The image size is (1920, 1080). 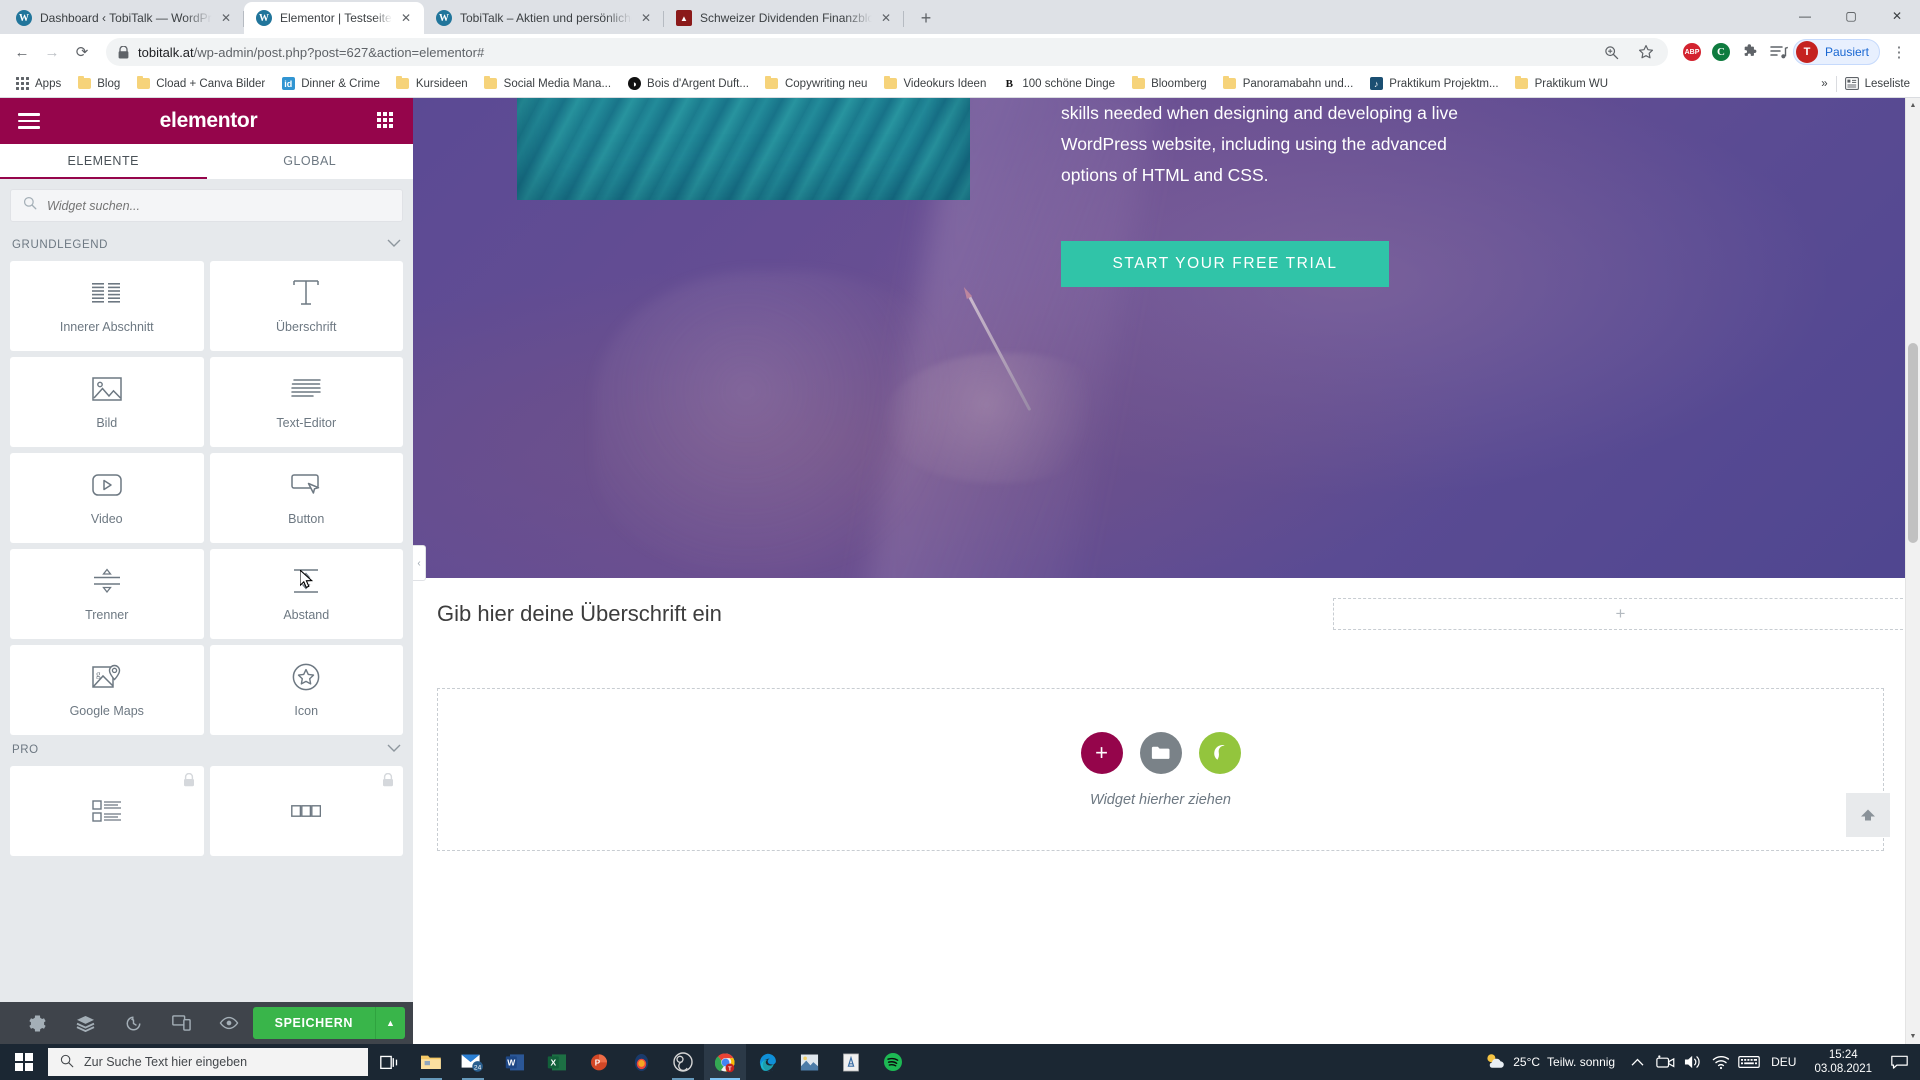 What do you see at coordinates (1899, 1062) in the screenshot?
I see `notification-center-icon` at bounding box center [1899, 1062].